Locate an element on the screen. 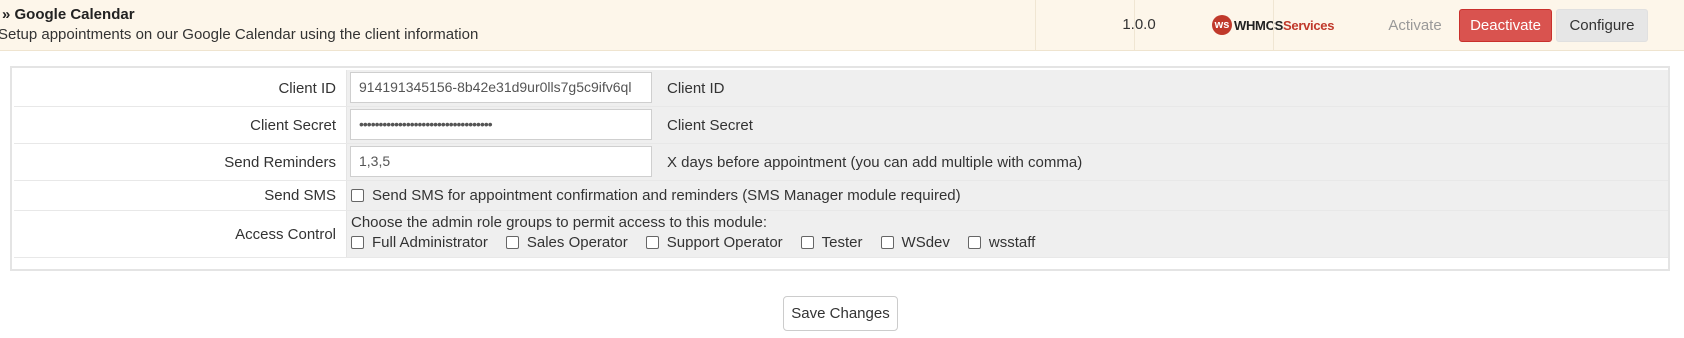 The height and width of the screenshot is (338, 1684). vendor-logo-text-part2: Services is located at coordinates (1309, 25).